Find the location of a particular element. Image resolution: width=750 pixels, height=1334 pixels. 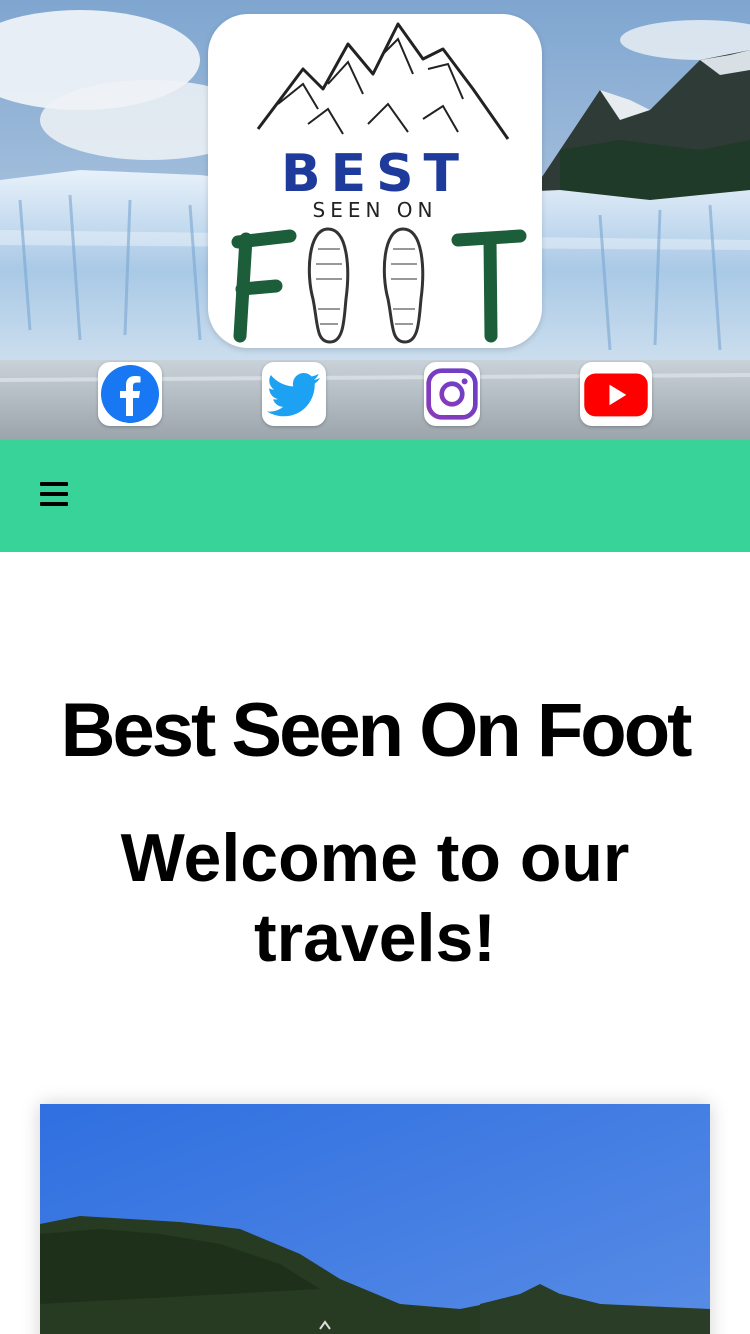

site-logo: BEST SEEN ON is located at coordinates (375, 181).